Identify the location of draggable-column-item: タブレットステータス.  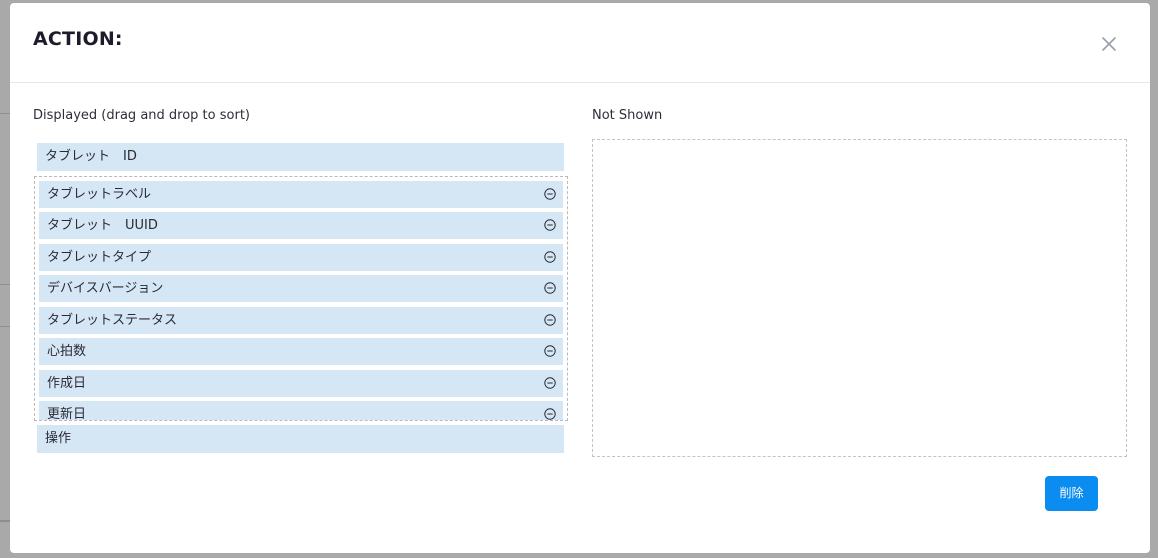
(301, 320).